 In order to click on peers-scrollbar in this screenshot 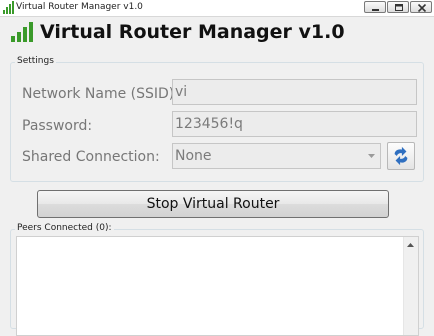, I will do `click(410, 286)`.